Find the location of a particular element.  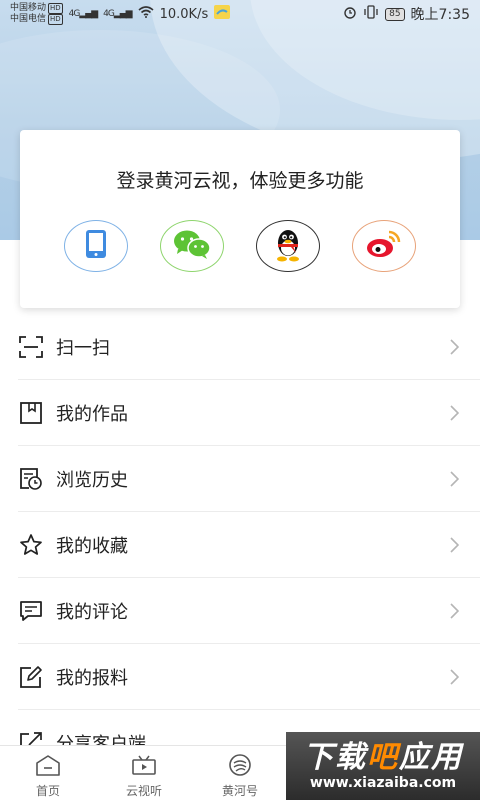

nav-home: 首页 is located at coordinates (48, 773).